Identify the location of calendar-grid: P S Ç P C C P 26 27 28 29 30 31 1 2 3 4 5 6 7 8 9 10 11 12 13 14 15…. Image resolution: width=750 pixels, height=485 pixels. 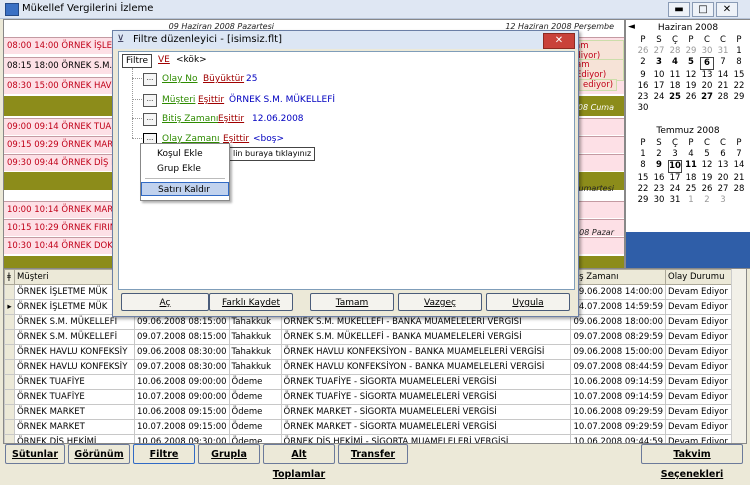
(691, 74).